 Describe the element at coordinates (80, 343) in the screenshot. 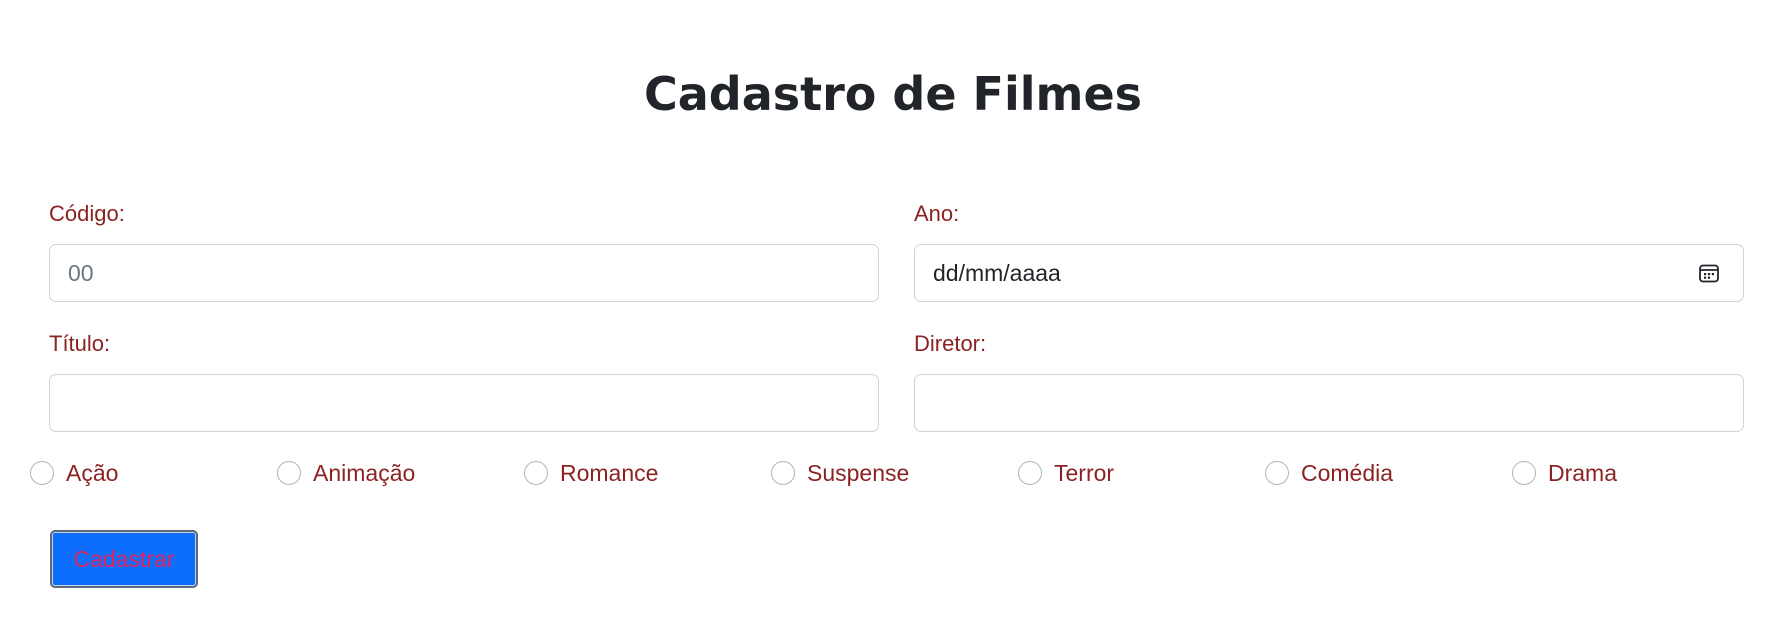

I see `titulo-label: Título:` at that location.